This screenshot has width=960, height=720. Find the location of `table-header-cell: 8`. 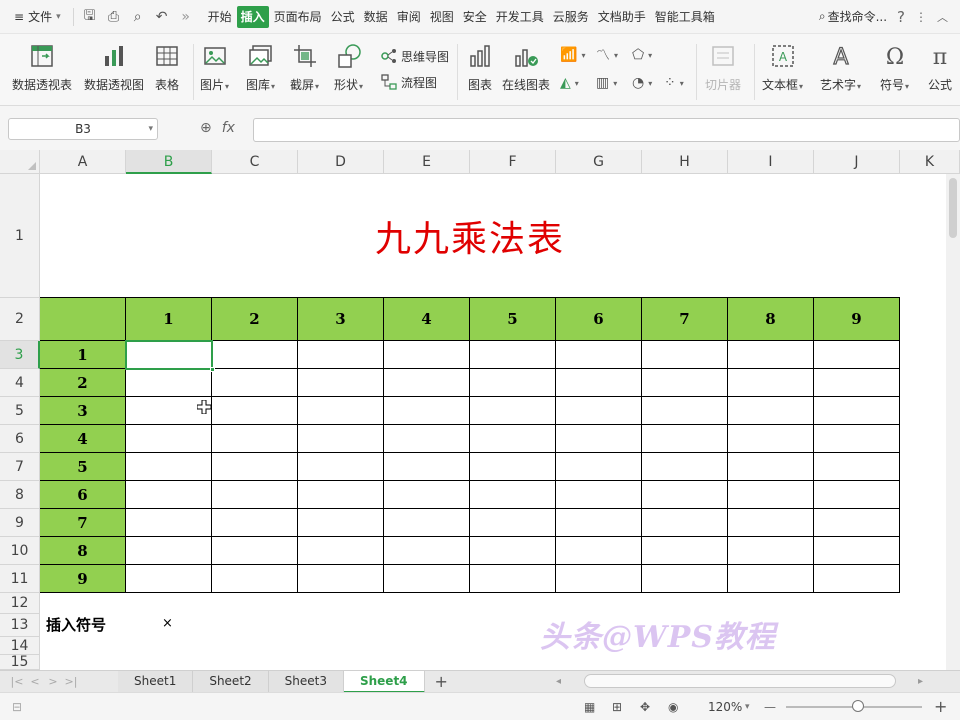

table-header-cell: 8 is located at coordinates (771, 319).